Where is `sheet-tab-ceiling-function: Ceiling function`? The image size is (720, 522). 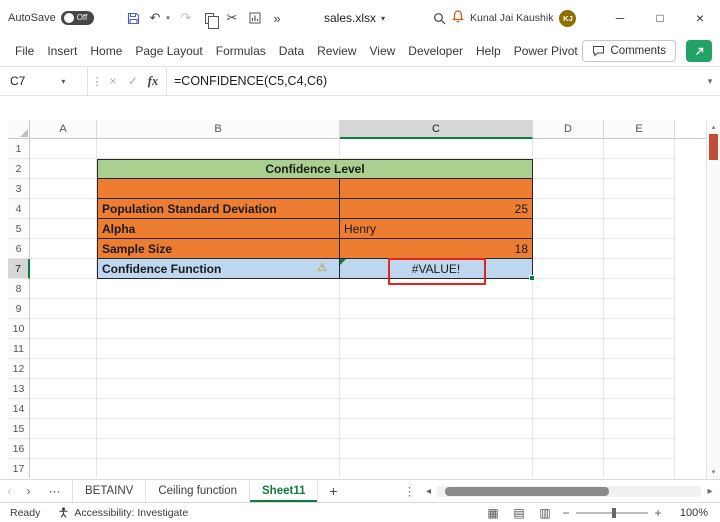
sheet-tab-ceiling-function: Ceiling function is located at coordinates (198, 491).